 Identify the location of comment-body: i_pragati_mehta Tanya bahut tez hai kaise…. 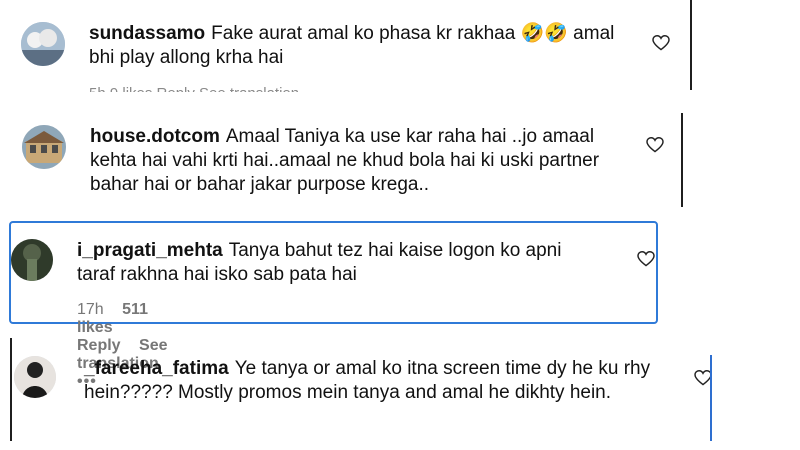
(337, 263).